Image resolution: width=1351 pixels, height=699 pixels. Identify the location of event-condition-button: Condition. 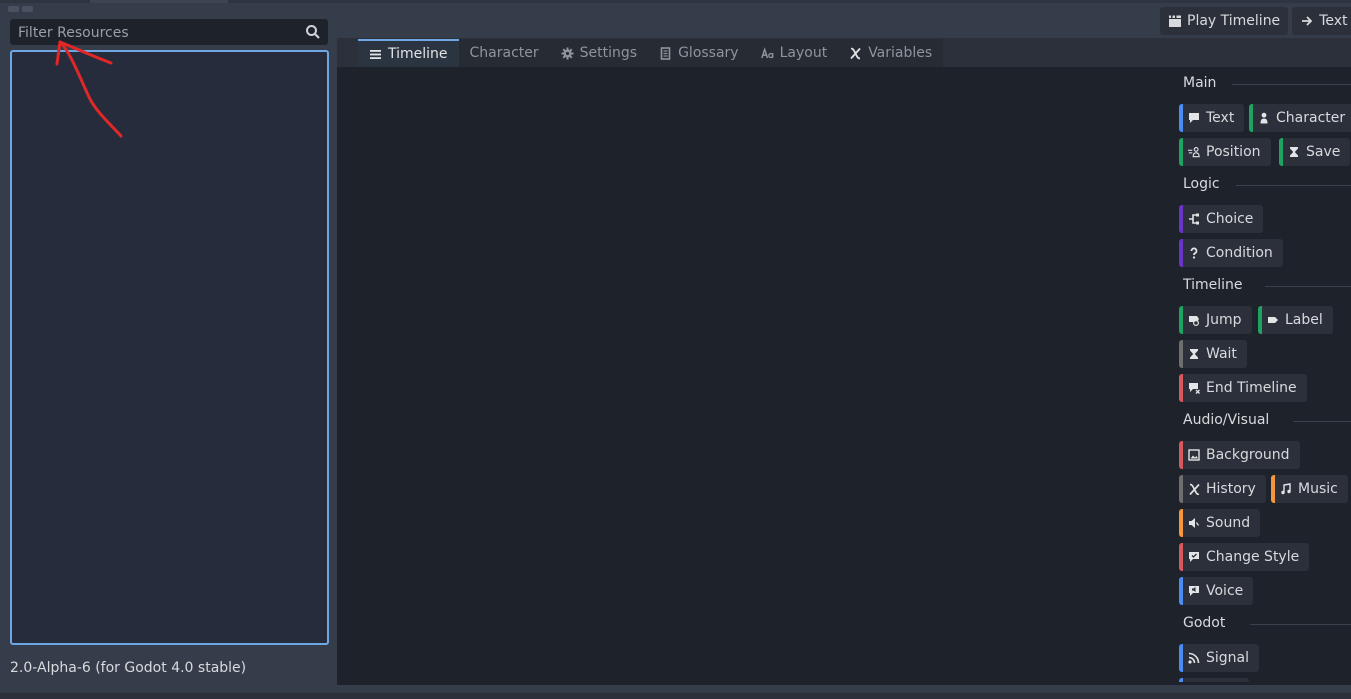
(1231, 253).